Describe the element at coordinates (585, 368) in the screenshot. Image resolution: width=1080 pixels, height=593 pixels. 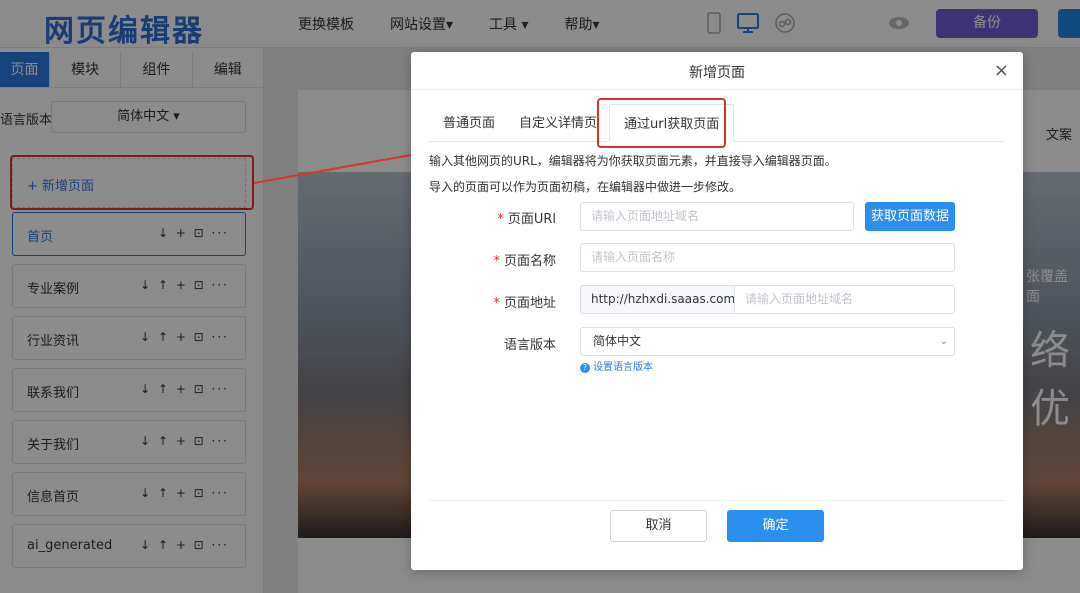
I see `help-icon: ?` at that location.